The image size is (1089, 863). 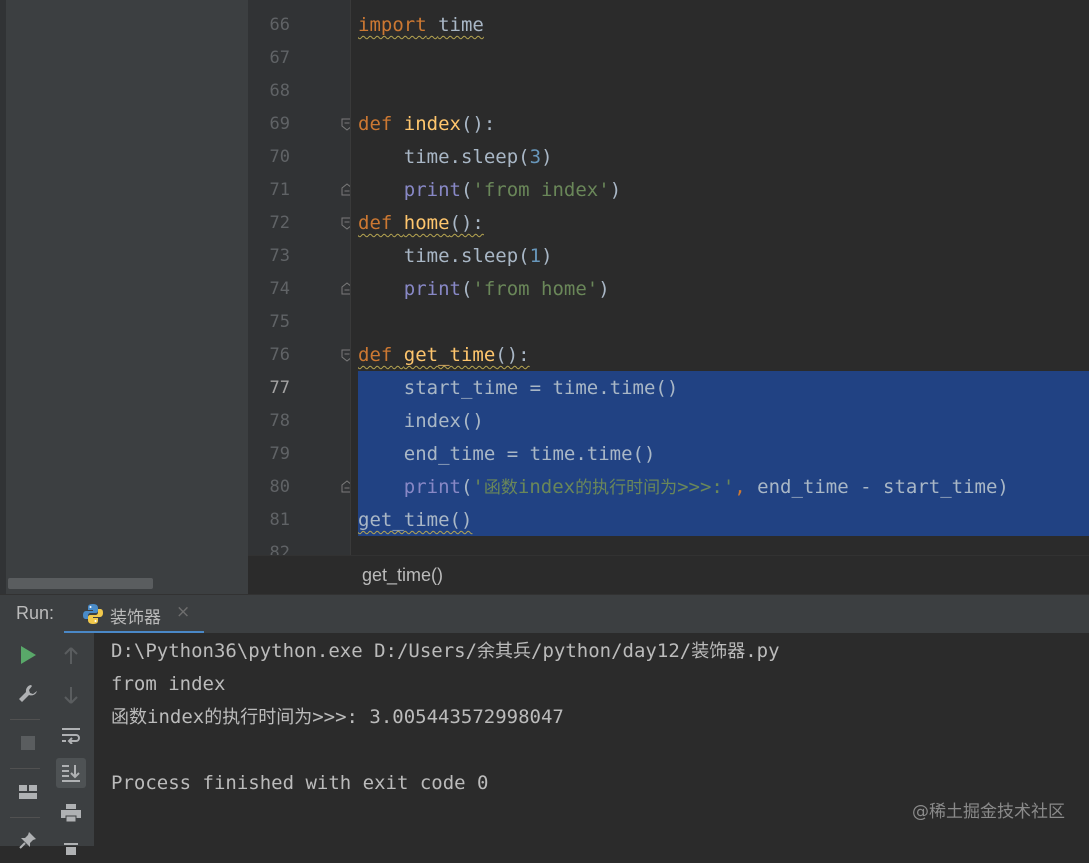 What do you see at coordinates (279, 157) in the screenshot?
I see `line-number: 70` at bounding box center [279, 157].